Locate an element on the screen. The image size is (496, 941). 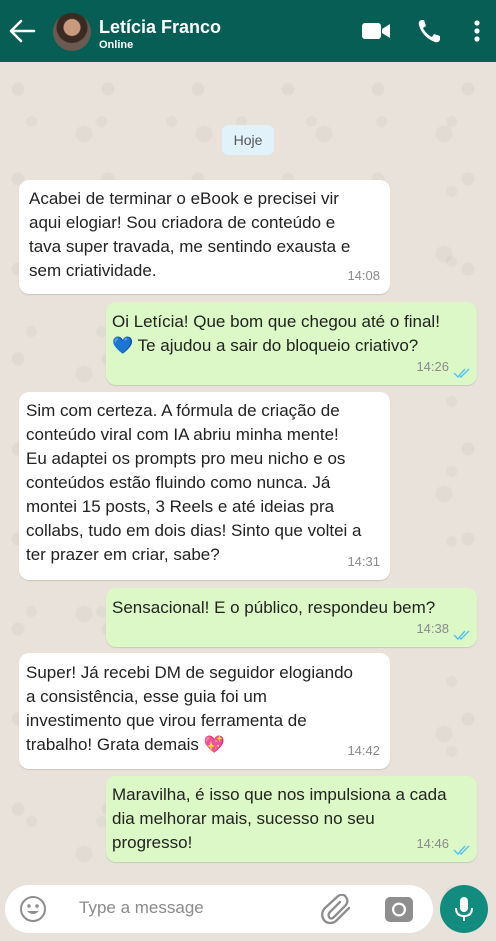
message-time: 14:31 is located at coordinates (363, 561).